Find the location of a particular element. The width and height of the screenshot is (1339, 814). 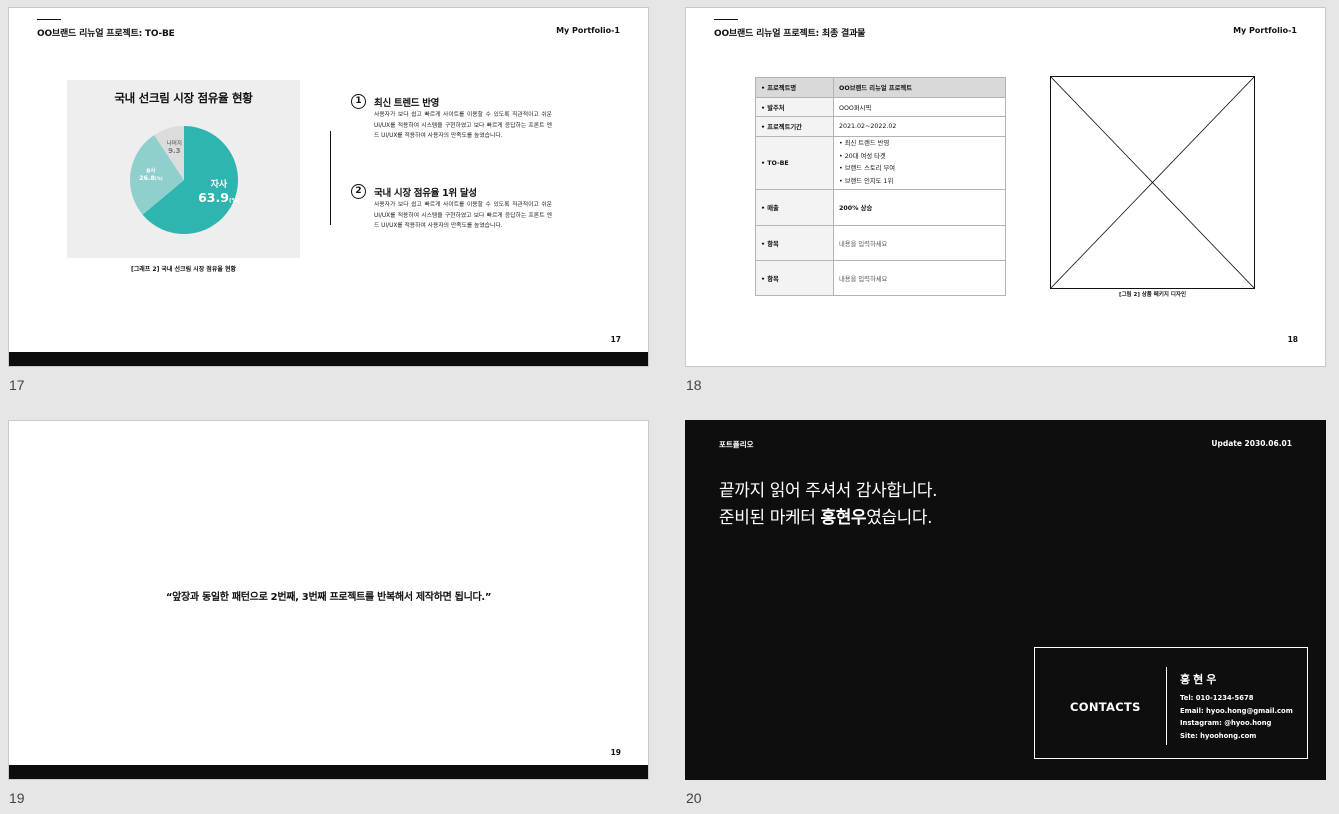

closing-message: 끝까지 읽어 주셔서 감사합니다. 준비된 마케터 홍현우였습니다. is located at coordinates (828, 505).